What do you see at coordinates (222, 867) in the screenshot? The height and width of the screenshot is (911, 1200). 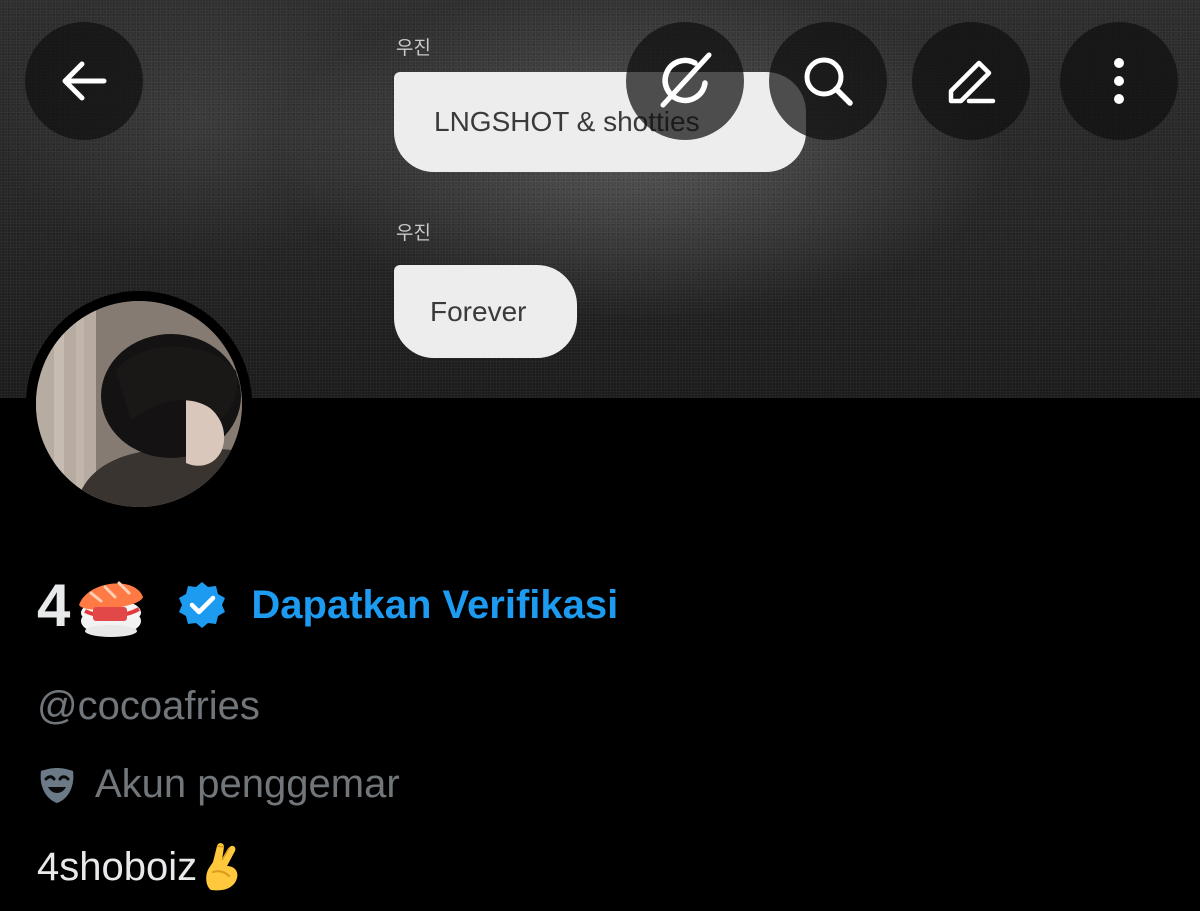 I see `crossed-fingers-emoji-icon` at bounding box center [222, 867].